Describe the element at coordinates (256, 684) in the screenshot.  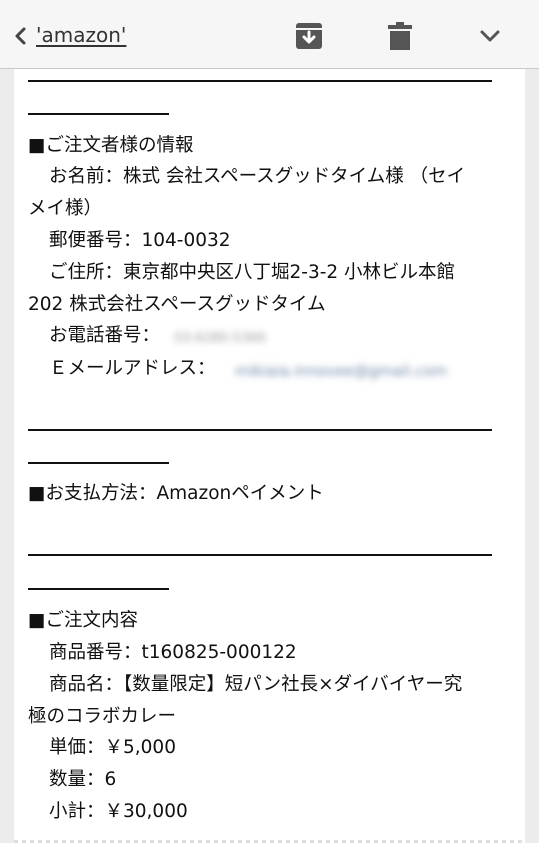
I see `product-name-line-1: 商品名：【数量限定】短パン社長×ダイバイヤー究` at that location.